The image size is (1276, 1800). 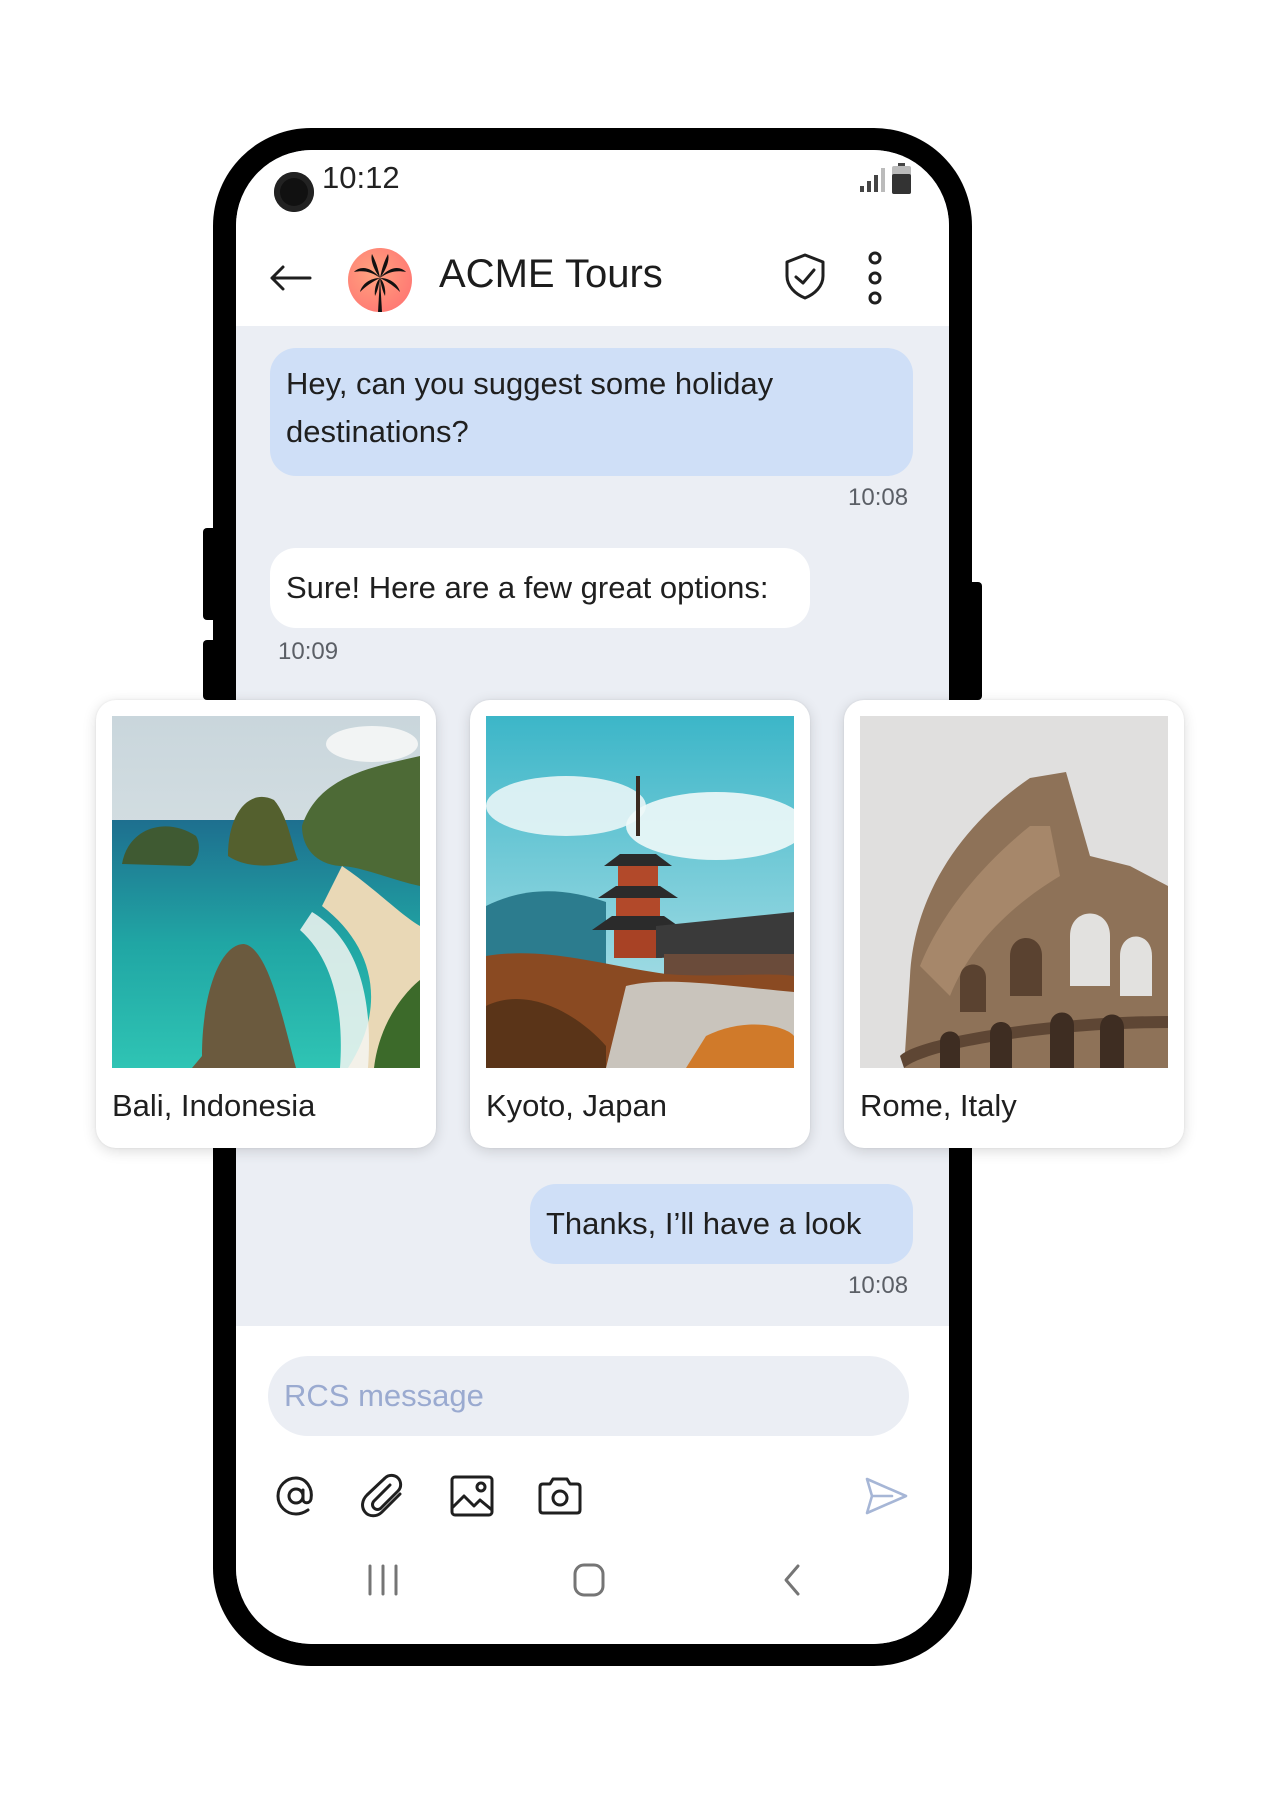 What do you see at coordinates (527, 587) in the screenshot?
I see `message-text: Sure! Here are a few great options:` at bounding box center [527, 587].